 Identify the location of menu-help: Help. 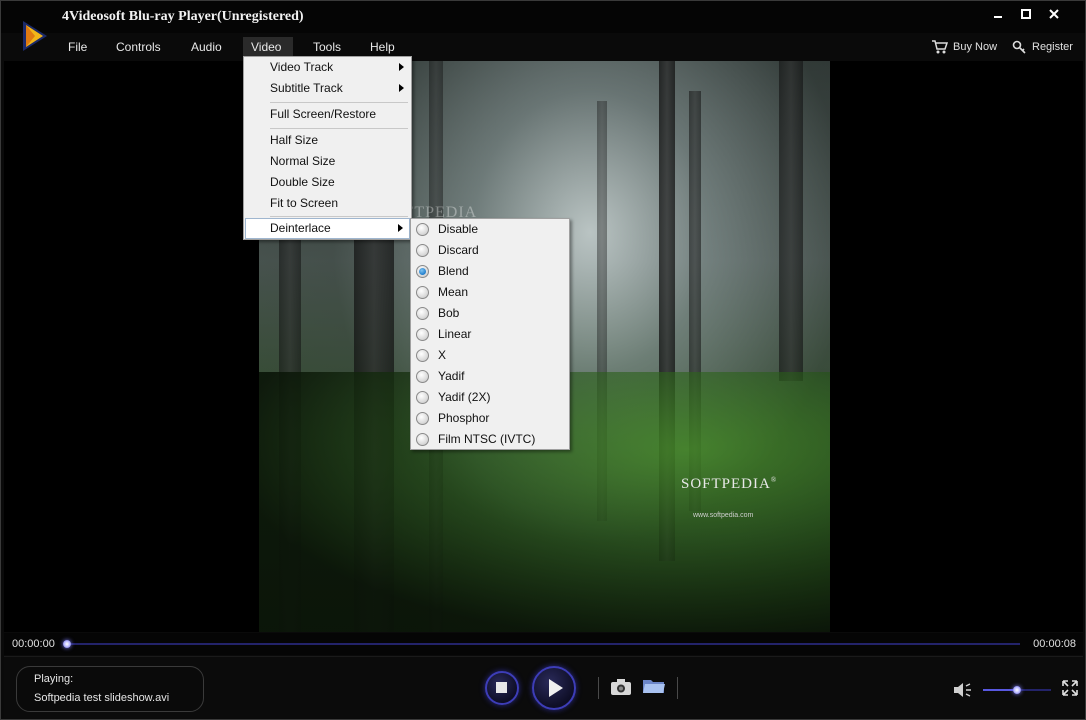
(382, 47).